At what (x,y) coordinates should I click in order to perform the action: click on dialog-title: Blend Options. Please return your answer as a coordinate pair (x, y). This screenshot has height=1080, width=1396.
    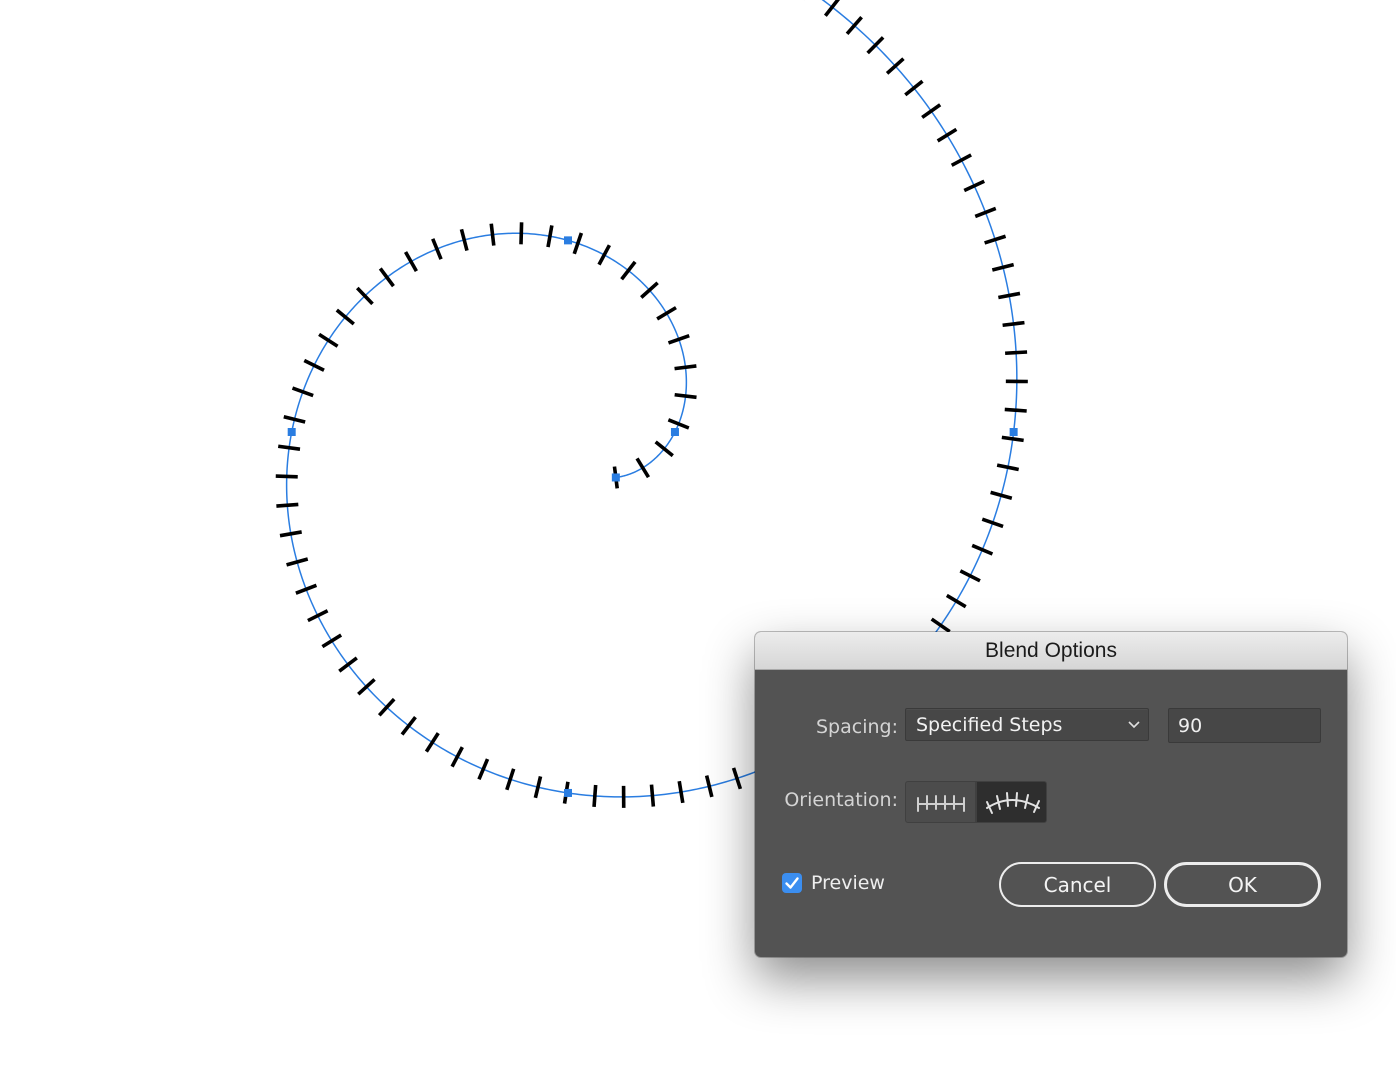
    Looking at the image, I should click on (1051, 650).